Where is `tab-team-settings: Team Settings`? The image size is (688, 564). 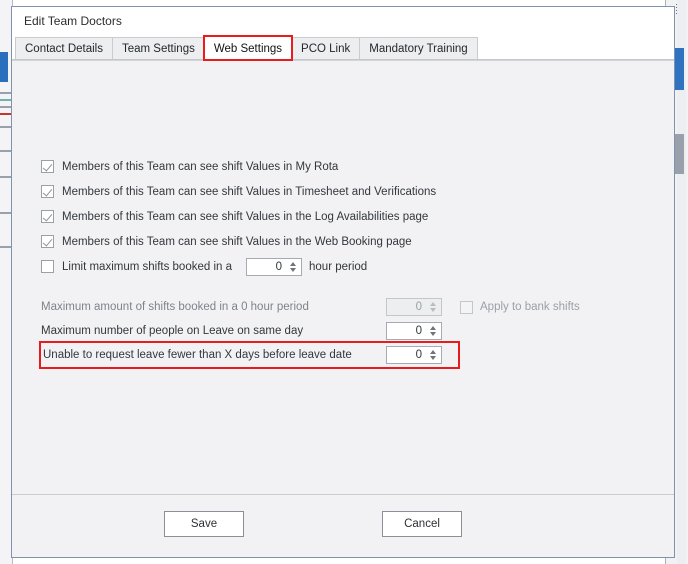
tab-team-settings: Team Settings is located at coordinates (158, 48).